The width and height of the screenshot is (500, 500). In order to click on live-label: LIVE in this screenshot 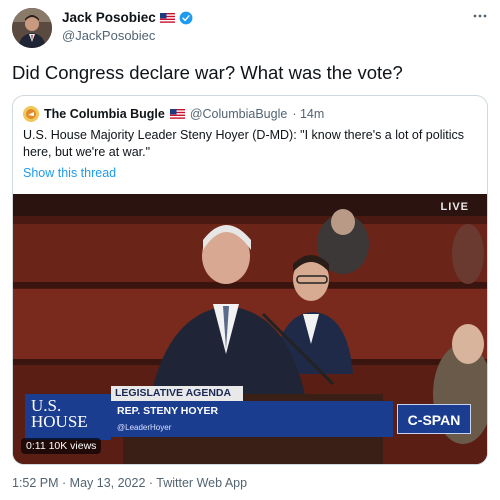, I will do `click(454, 207)`.